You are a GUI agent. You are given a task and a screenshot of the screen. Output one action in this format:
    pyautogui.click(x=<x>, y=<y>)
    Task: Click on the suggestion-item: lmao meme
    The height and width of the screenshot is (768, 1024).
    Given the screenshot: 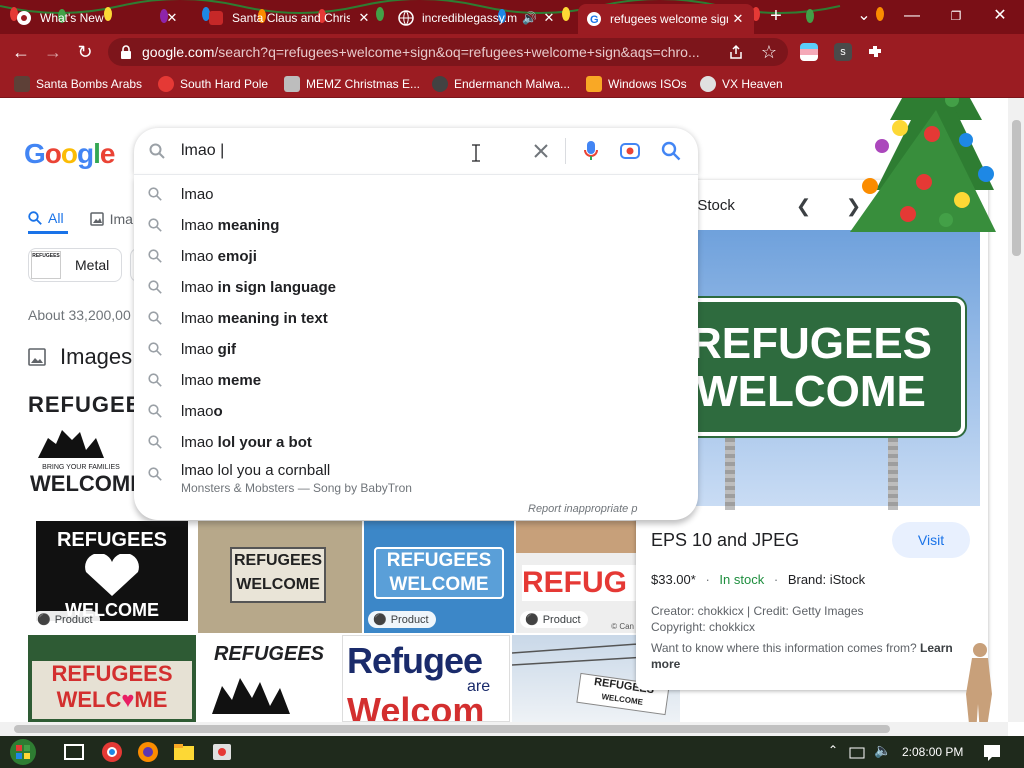 What is the action you would take?
    pyautogui.click(x=416, y=380)
    